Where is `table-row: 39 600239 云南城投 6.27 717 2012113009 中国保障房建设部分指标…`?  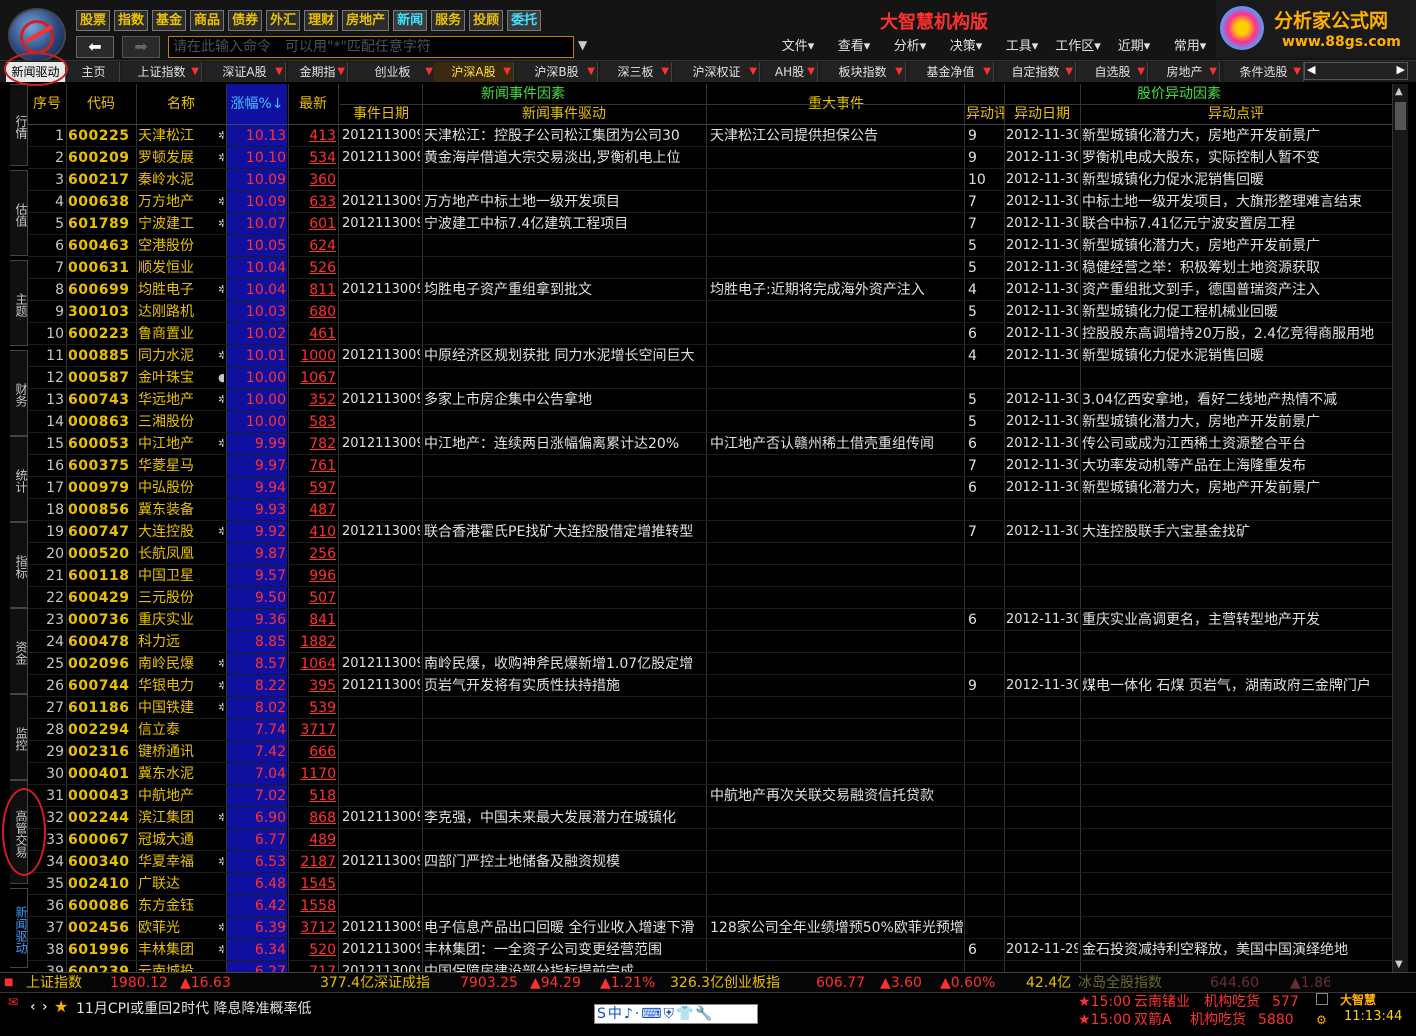
table-row: 39 600239 云南城投 6.27 717 2012113009 中国保障房建设部分指标… is located at coordinates (710, 966).